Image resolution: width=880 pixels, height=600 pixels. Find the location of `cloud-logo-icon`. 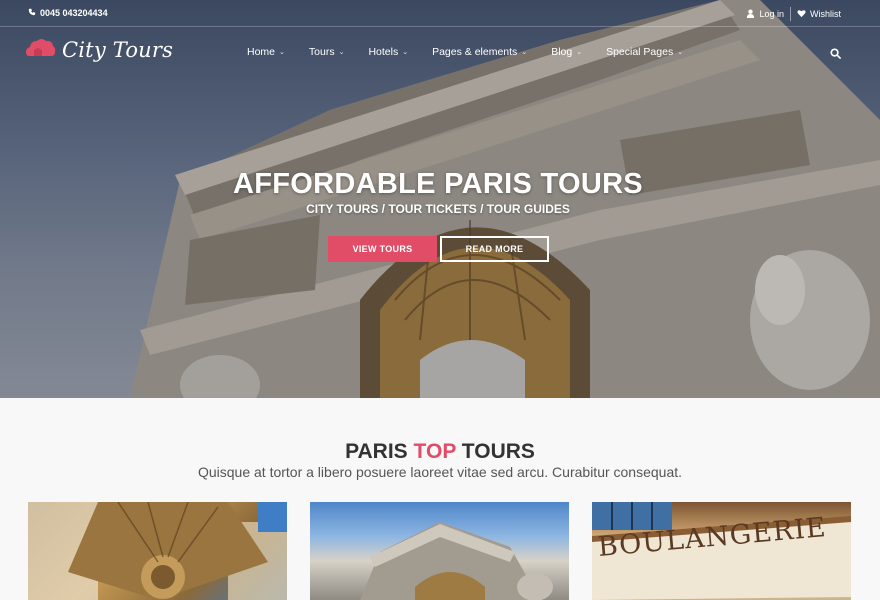

cloud-logo-icon is located at coordinates (41, 49).